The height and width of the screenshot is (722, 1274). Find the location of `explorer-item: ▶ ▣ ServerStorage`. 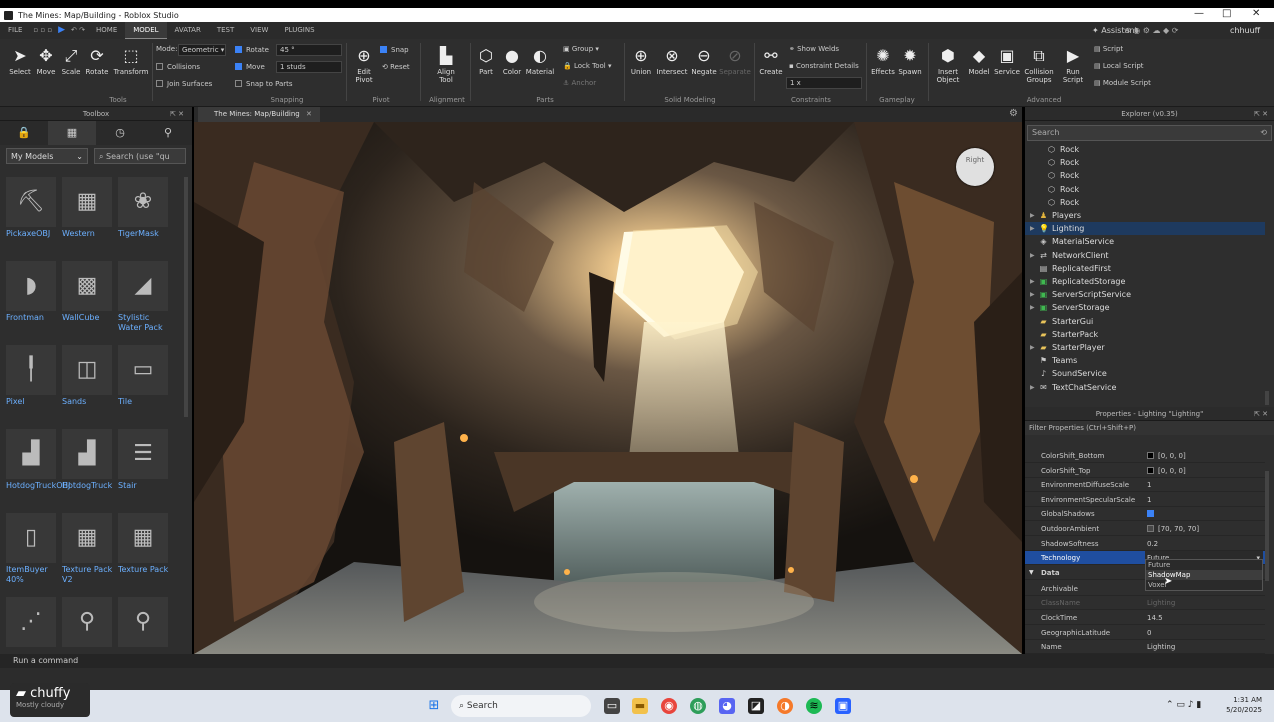

explorer-item: ▶ ▣ ServerStorage is located at coordinates (1145, 307).